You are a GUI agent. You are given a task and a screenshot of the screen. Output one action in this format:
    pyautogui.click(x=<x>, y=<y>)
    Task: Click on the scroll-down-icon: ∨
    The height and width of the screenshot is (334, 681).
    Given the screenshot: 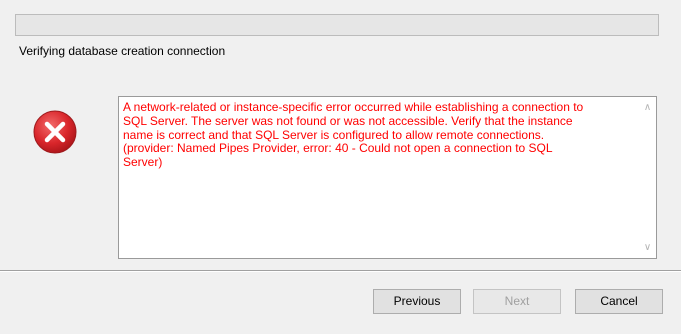 What is the action you would take?
    pyautogui.click(x=647, y=247)
    